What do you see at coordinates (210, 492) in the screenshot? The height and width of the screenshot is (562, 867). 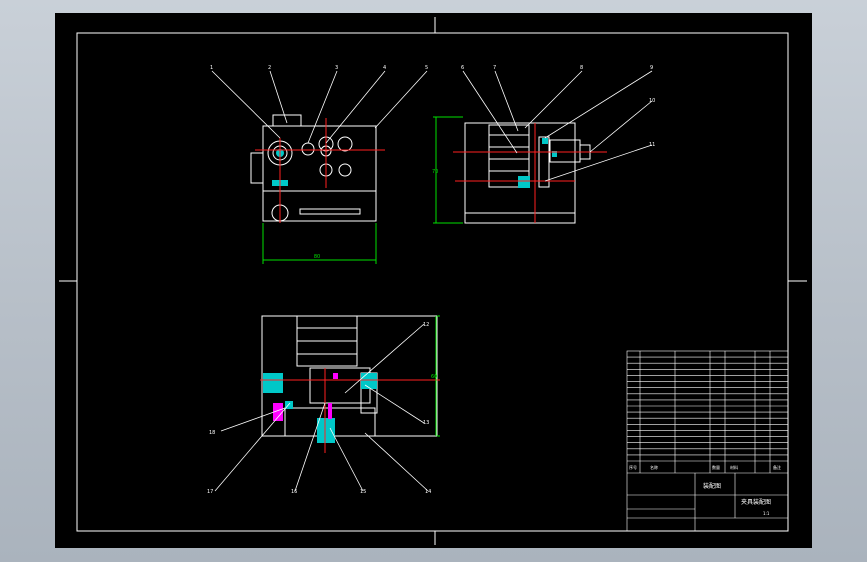 I see `callout-17: 17` at bounding box center [210, 492].